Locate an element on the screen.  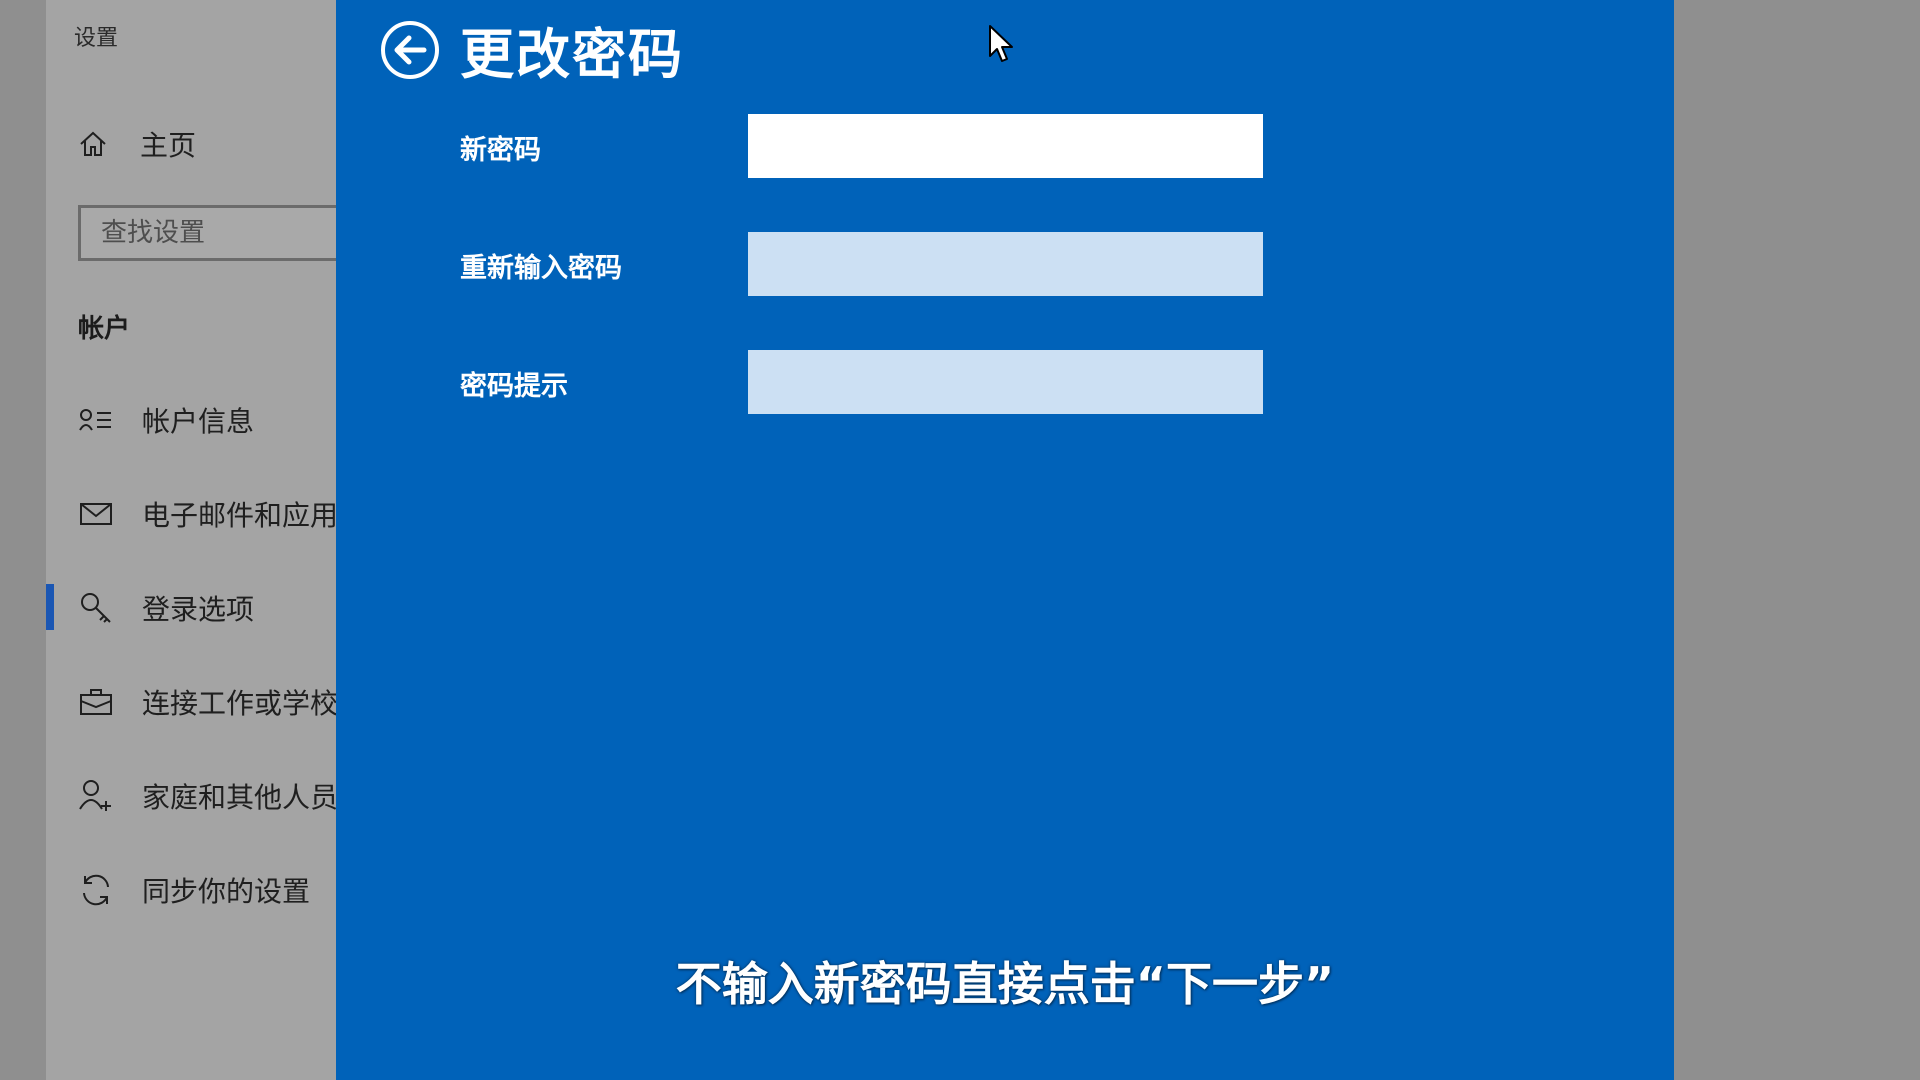
dialog-title: 更改密码 is located at coordinates (572, 54).